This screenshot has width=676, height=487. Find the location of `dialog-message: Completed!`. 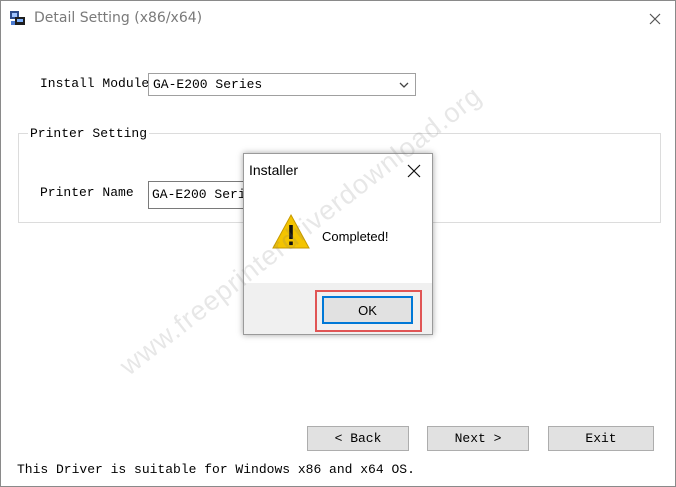

dialog-message: Completed! is located at coordinates (355, 236).